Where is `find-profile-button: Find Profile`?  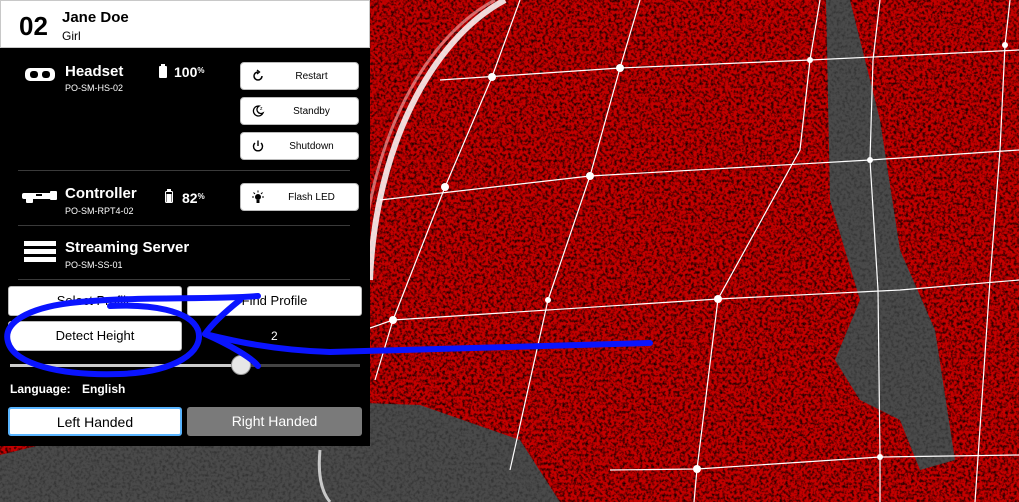 find-profile-button: Find Profile is located at coordinates (274, 301).